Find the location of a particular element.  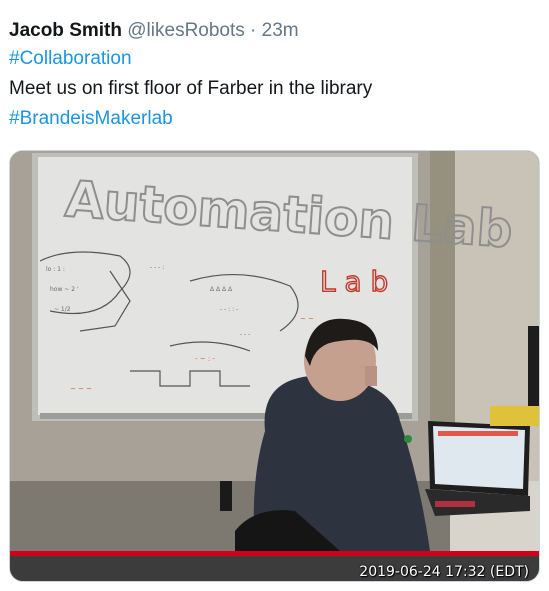

photo-timestamp: 2019-06-24 17:32 (EDT) is located at coordinates (444, 572).